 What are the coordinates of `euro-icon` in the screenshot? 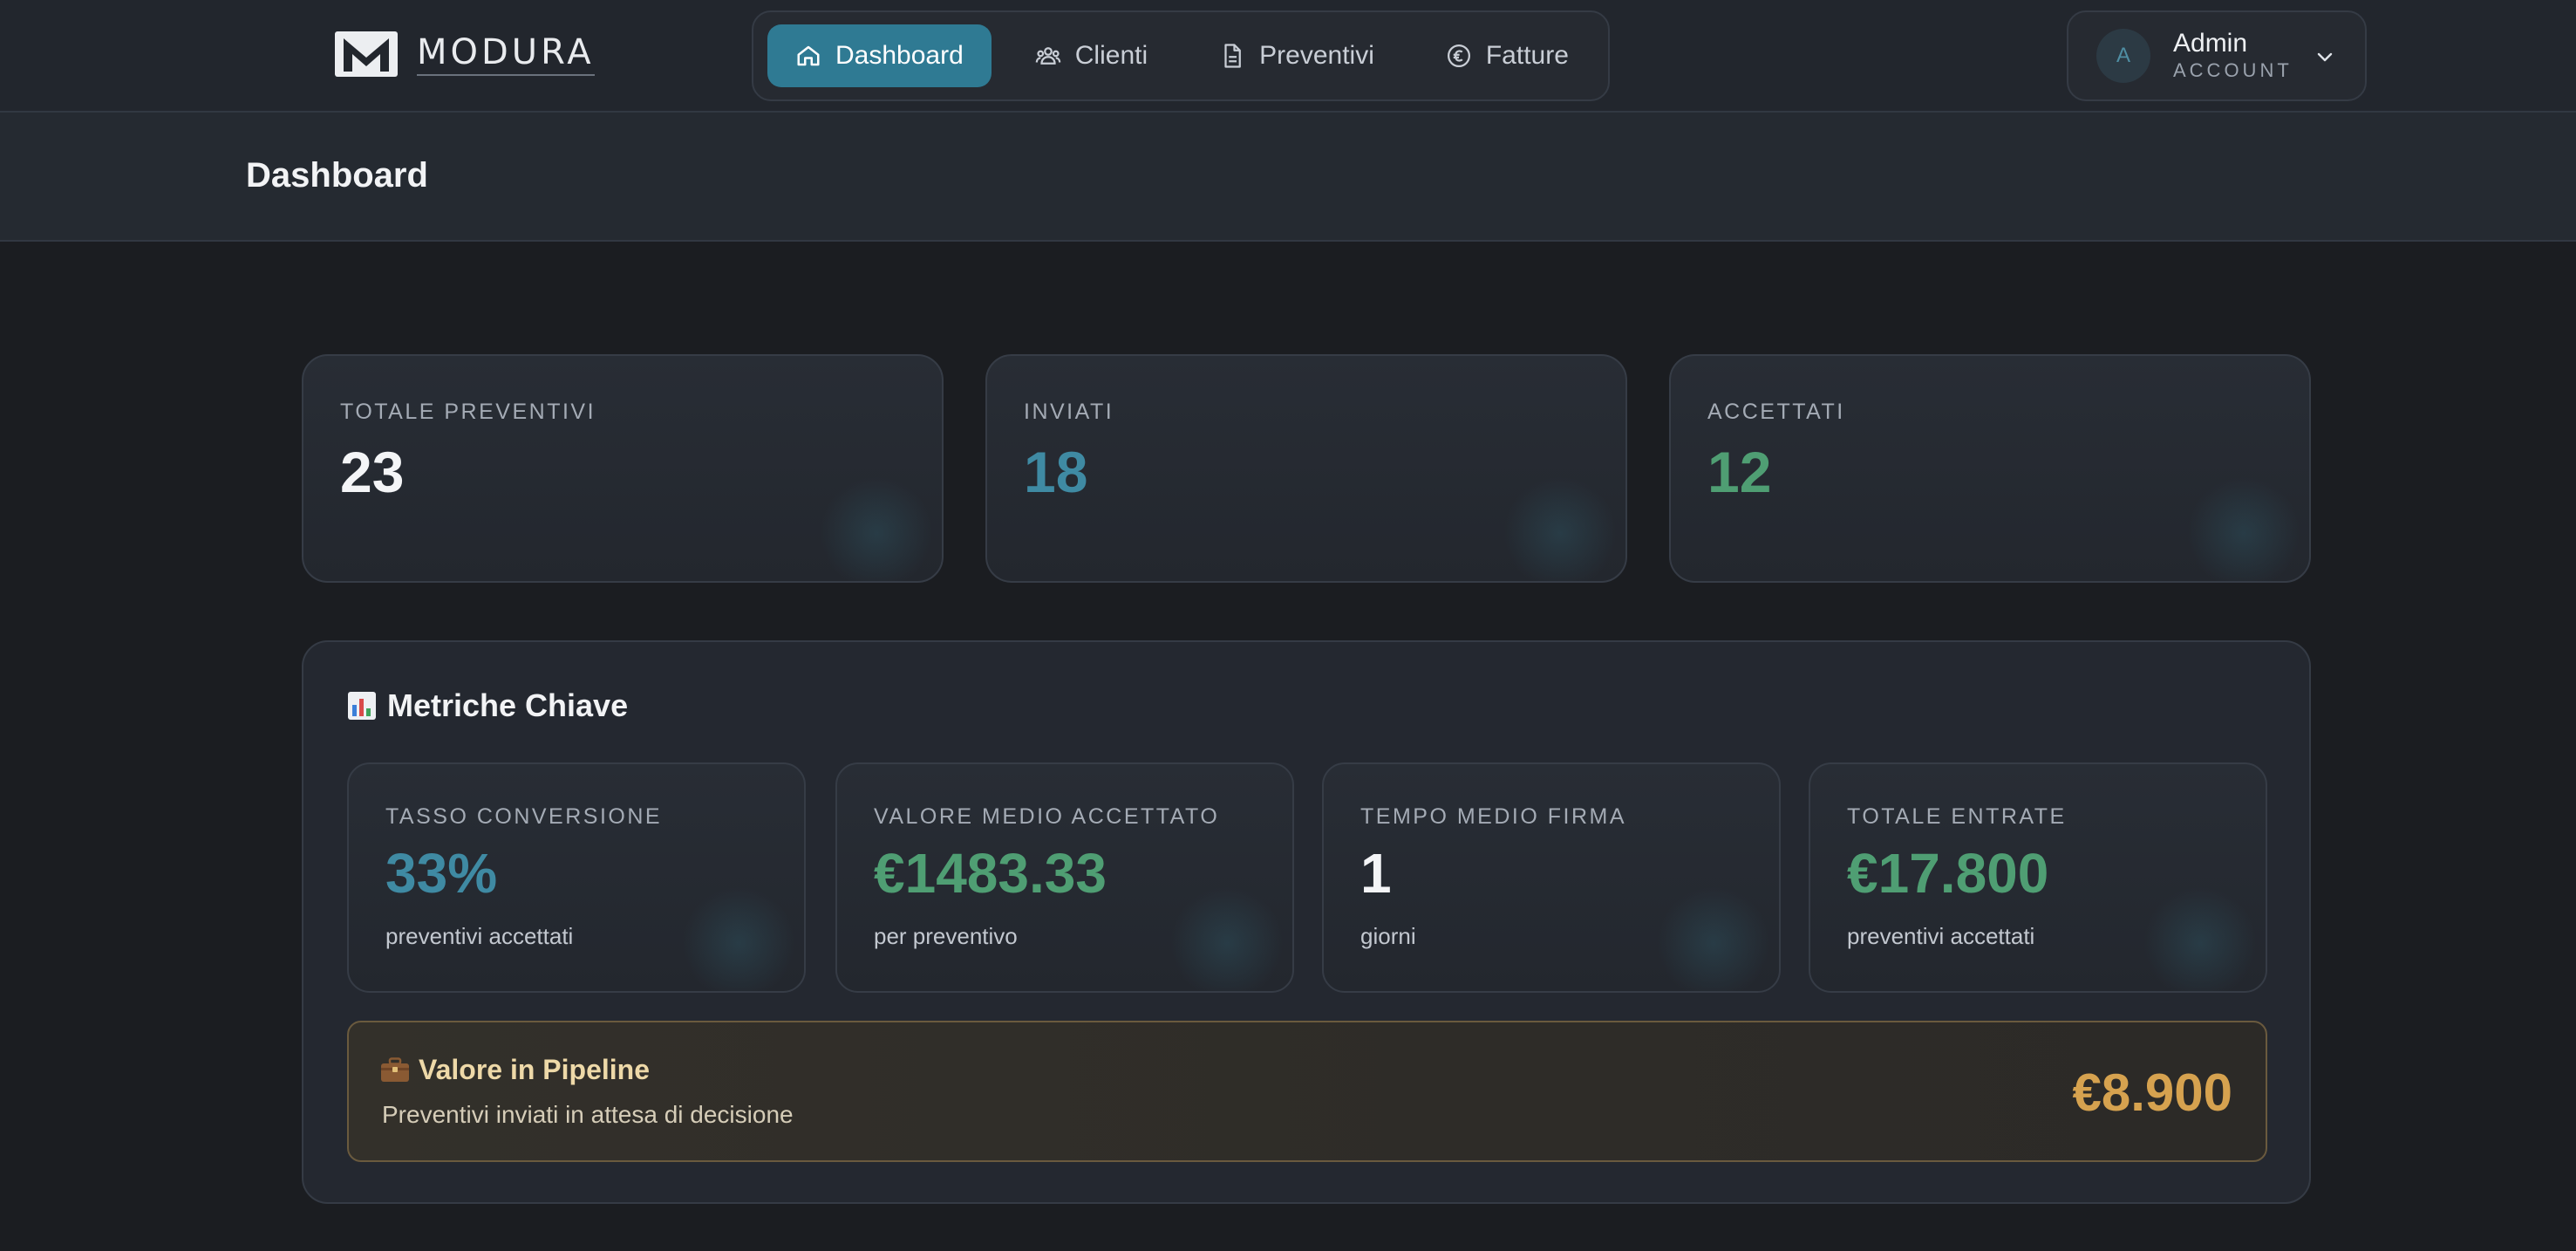 It's located at (1458, 55).